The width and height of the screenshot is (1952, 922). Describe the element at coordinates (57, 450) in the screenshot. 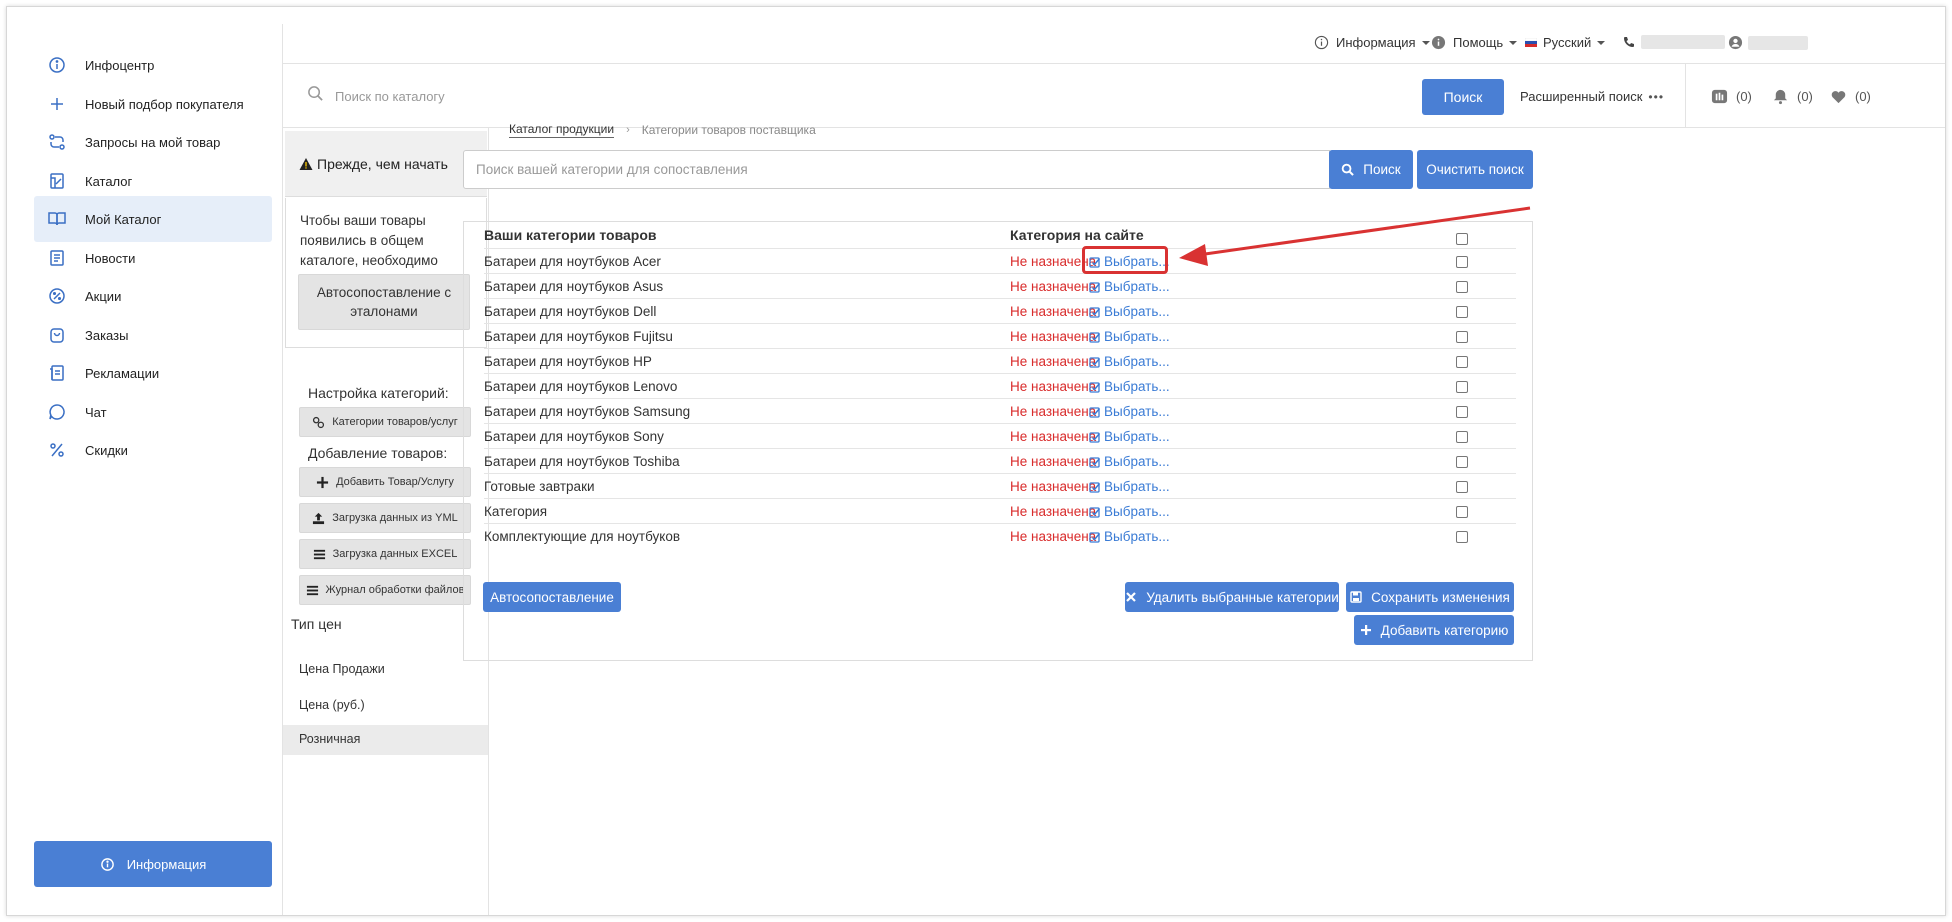

I see `percent-icon` at that location.